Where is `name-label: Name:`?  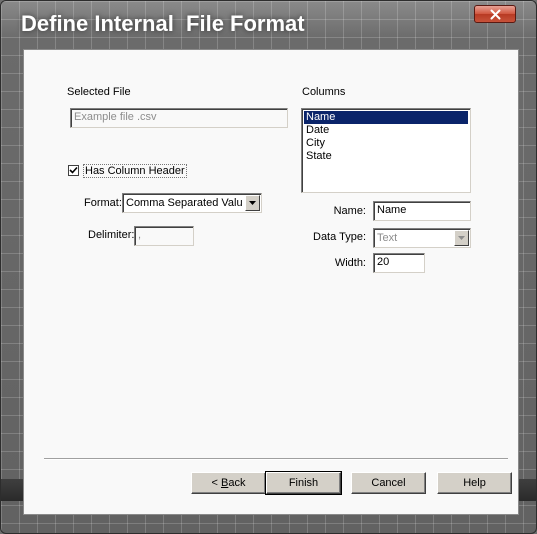
name-label: Name: is located at coordinates (349, 211).